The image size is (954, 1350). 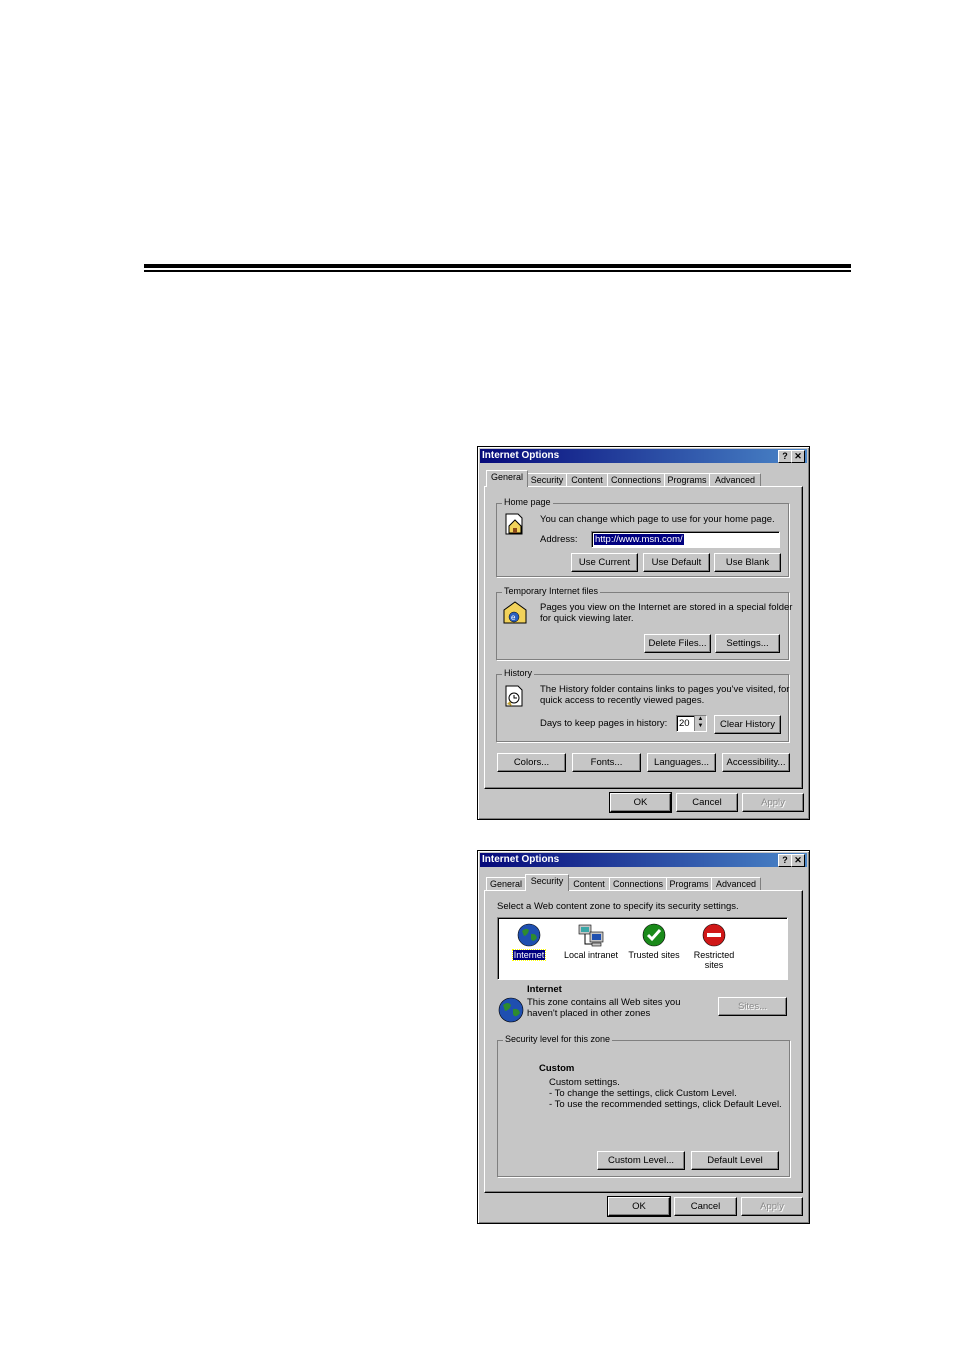 I want to click on use-current-button: Use Current, so click(x=604, y=562).